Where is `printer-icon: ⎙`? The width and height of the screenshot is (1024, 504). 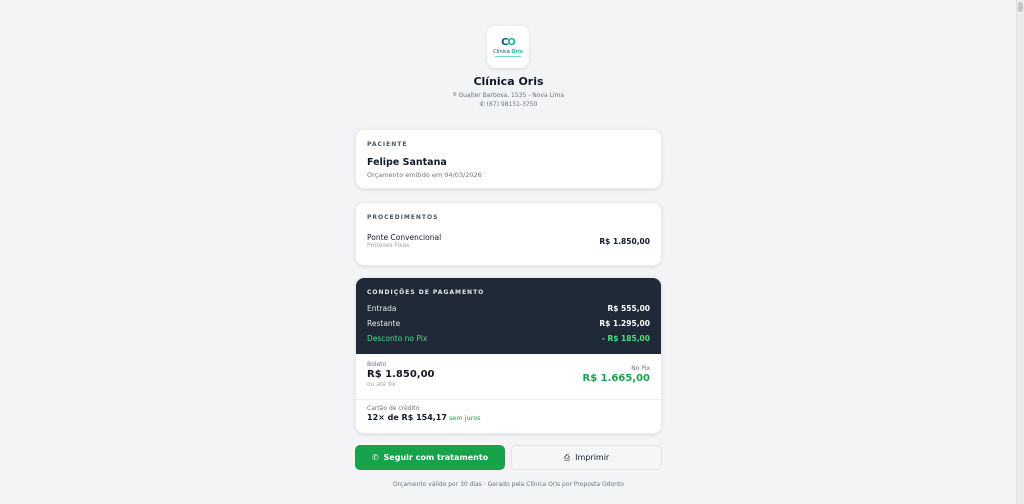 printer-icon: ⎙ is located at coordinates (567, 457).